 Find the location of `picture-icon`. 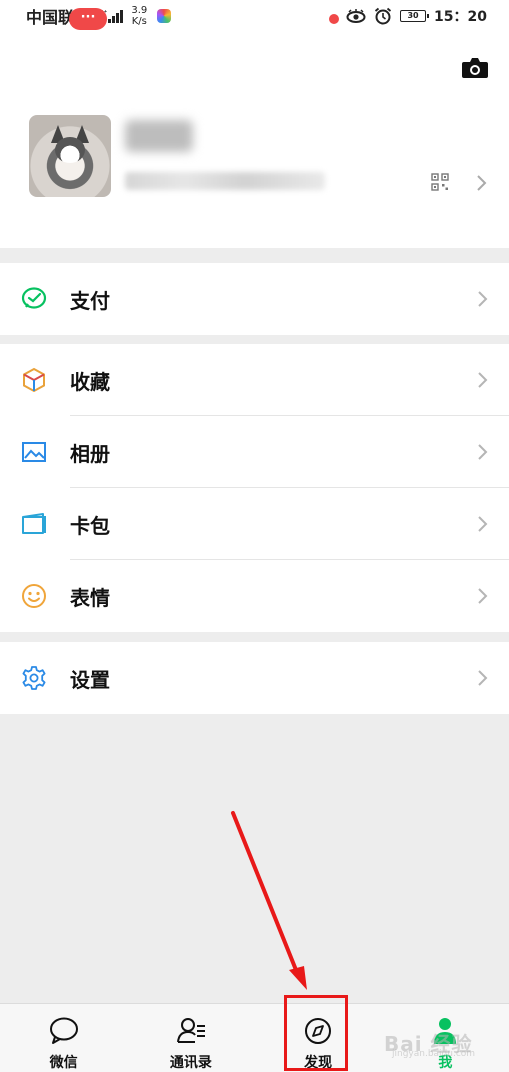

picture-icon is located at coordinates (34, 452).